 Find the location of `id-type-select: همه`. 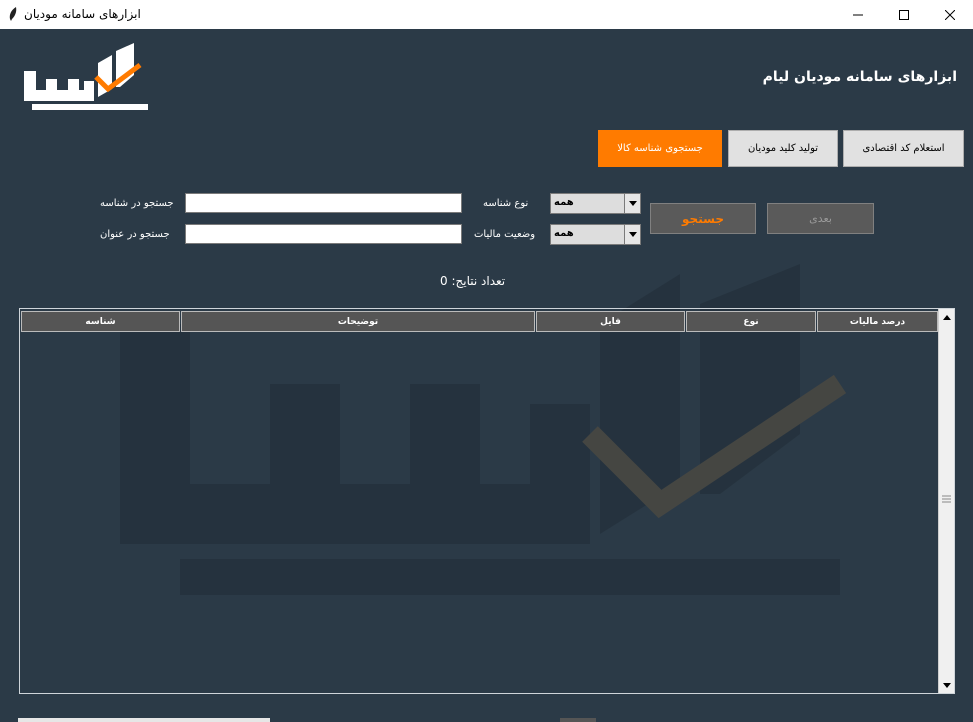

id-type-select: همه is located at coordinates (595, 203).